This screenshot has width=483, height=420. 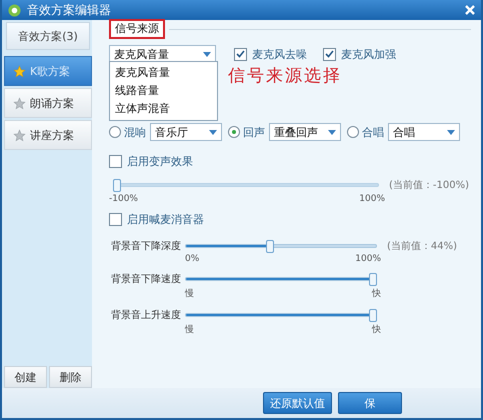 What do you see at coordinates (145, 315) in the screenshot?
I see `slider-label: 背景音上升速度` at bounding box center [145, 315].